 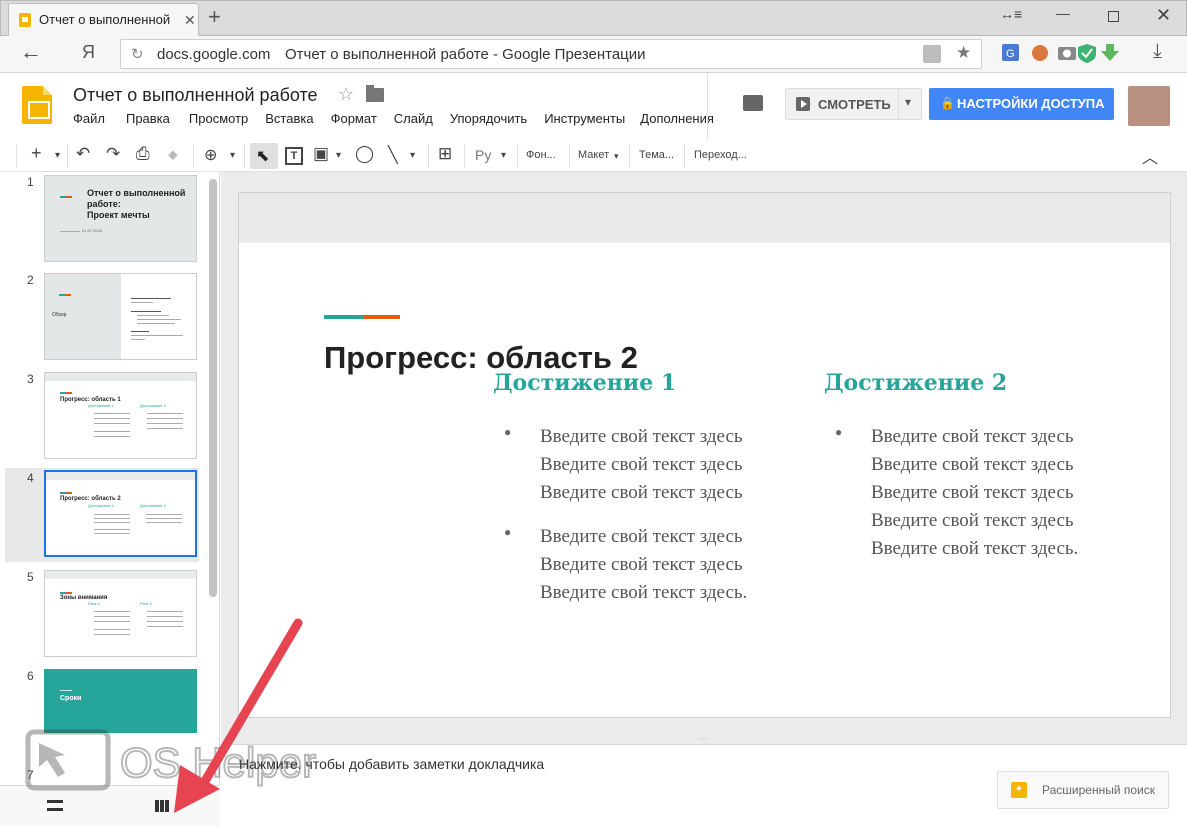 What do you see at coordinates (704, 218) in the screenshot?
I see `slide-header-band` at bounding box center [704, 218].